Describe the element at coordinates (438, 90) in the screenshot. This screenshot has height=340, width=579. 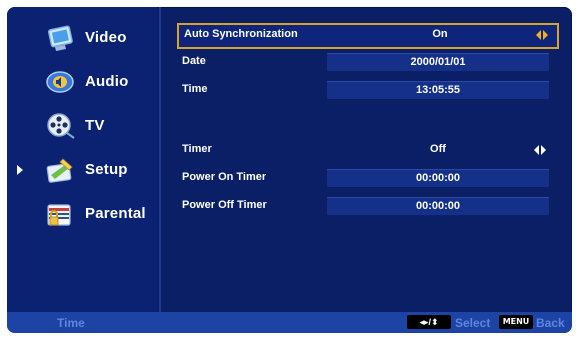
I see `time-field: 13:05:55` at that location.